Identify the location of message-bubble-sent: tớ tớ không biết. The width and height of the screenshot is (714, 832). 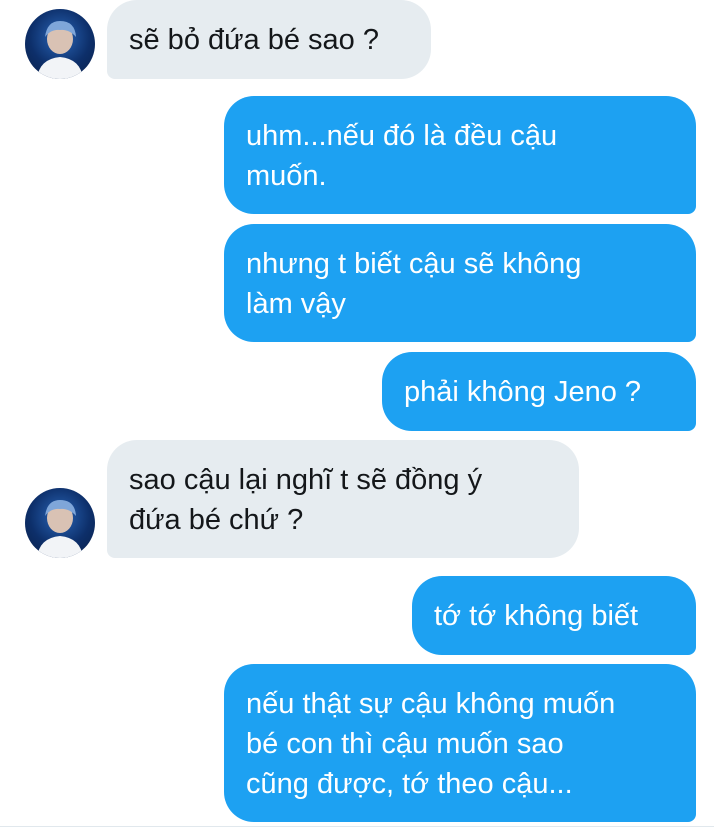
(554, 615).